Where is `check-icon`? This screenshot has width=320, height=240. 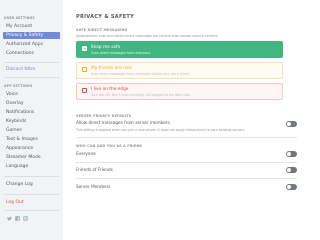 check-icon is located at coordinates (84, 48).